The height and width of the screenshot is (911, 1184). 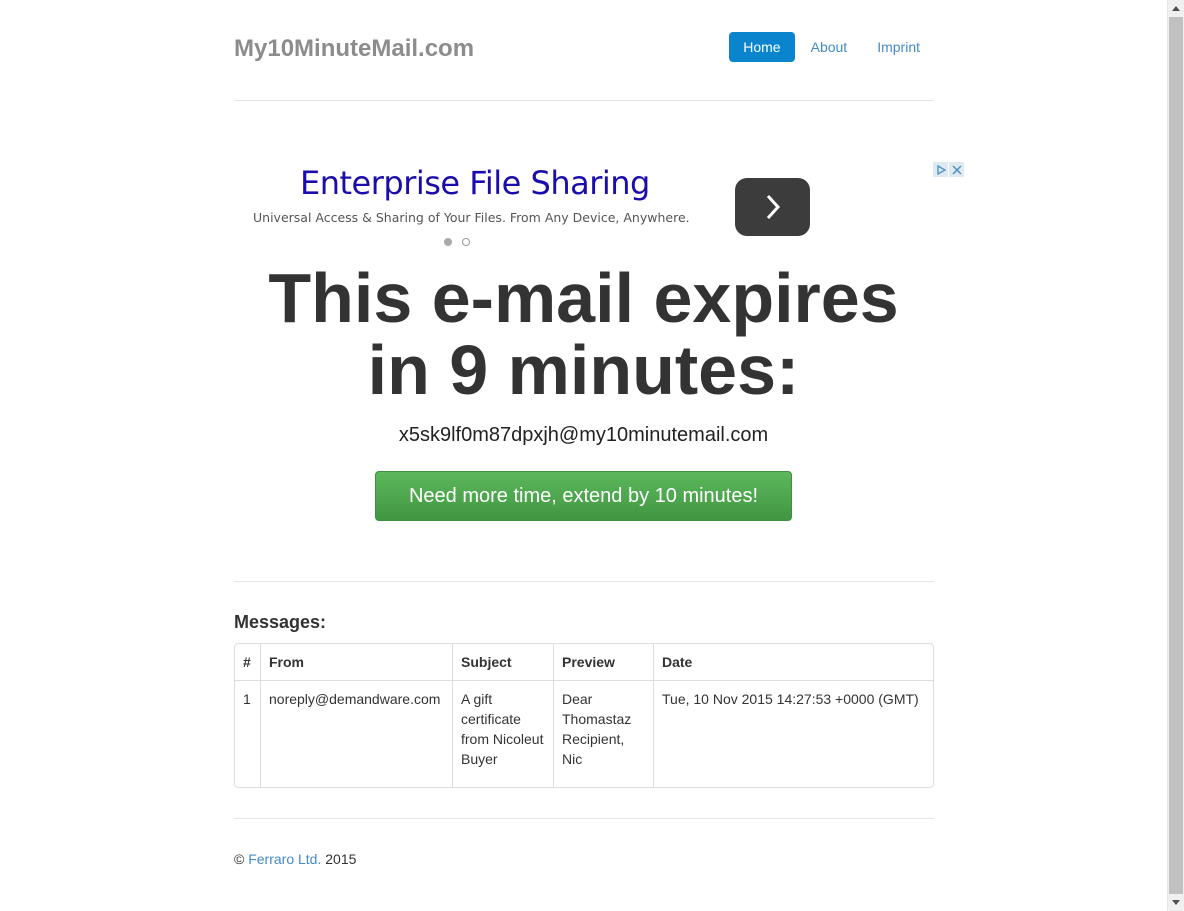 I want to click on column-header-preview: Preview, so click(x=603, y=662).